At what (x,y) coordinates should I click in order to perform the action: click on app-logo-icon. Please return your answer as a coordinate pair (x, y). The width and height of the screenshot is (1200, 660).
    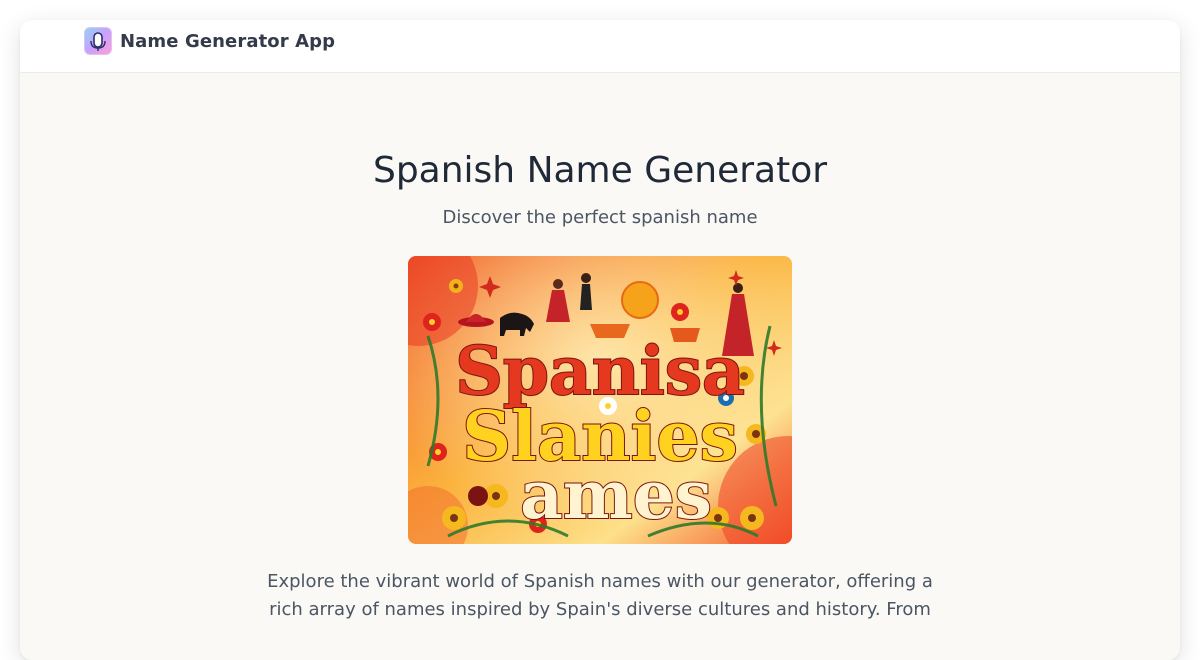
    Looking at the image, I should click on (98, 41).